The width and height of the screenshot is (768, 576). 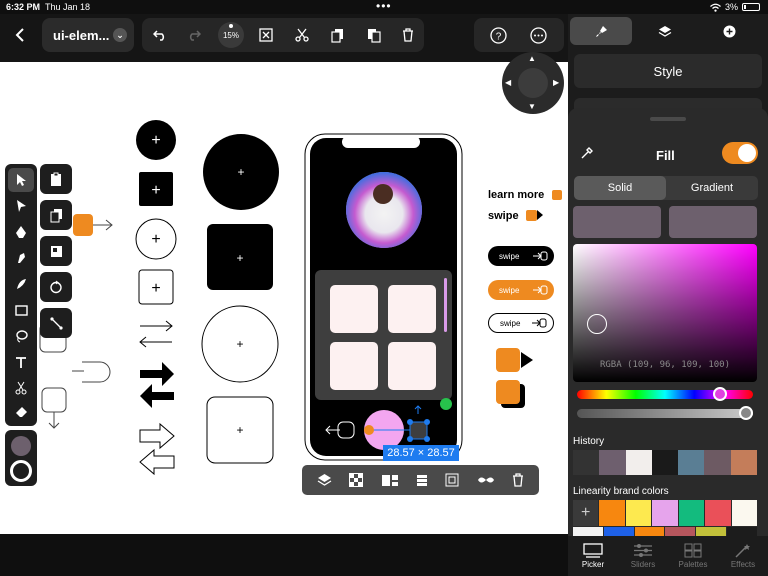 What do you see at coordinates (486, 480) in the screenshot?
I see `mask-icon` at bounding box center [486, 480].